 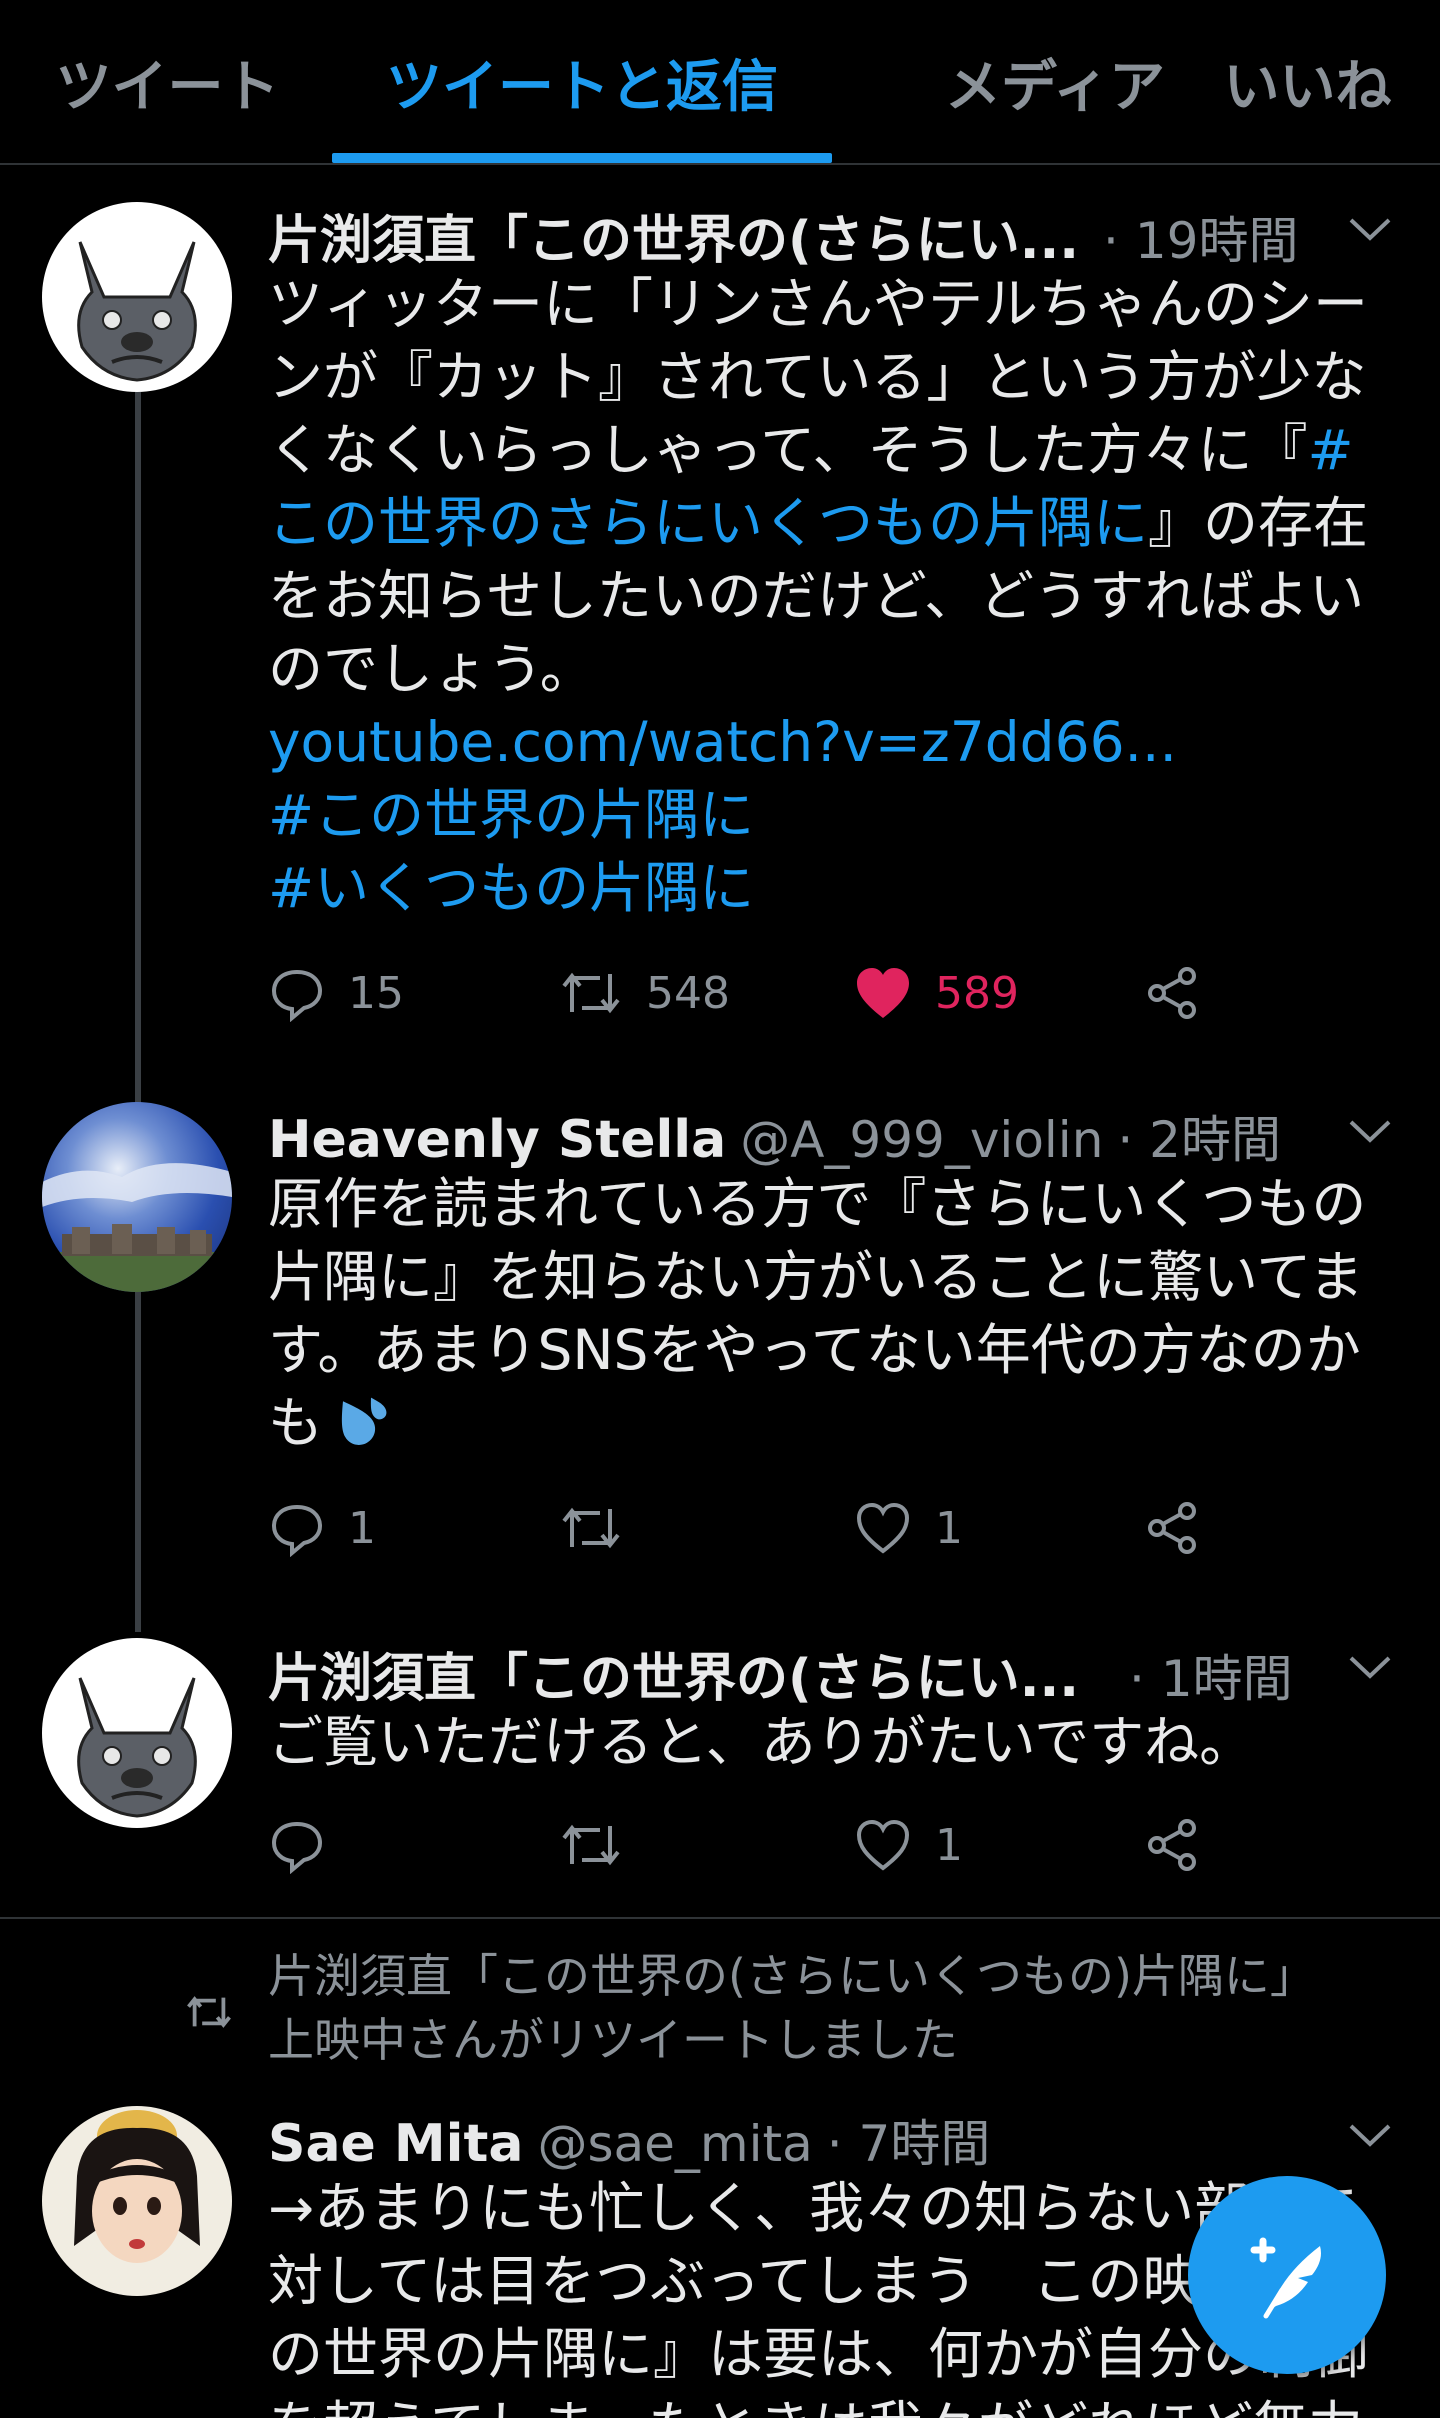 I want to click on tweet-header: Sae Mita @sae_mita · 7時間, so click(x=629, y=2140).